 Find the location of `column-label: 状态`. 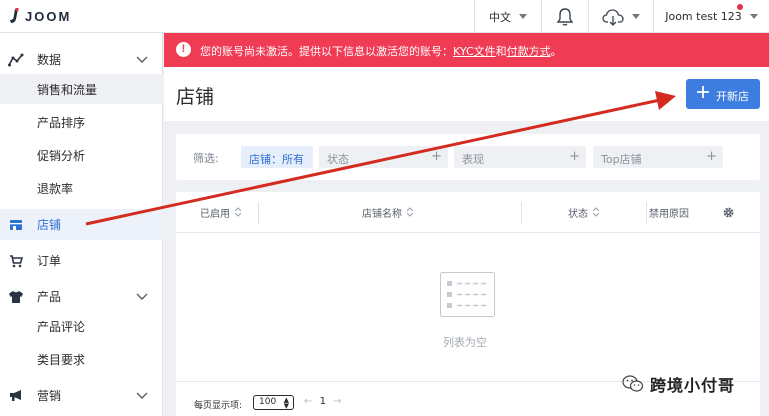

column-label: 状态 is located at coordinates (578, 214).